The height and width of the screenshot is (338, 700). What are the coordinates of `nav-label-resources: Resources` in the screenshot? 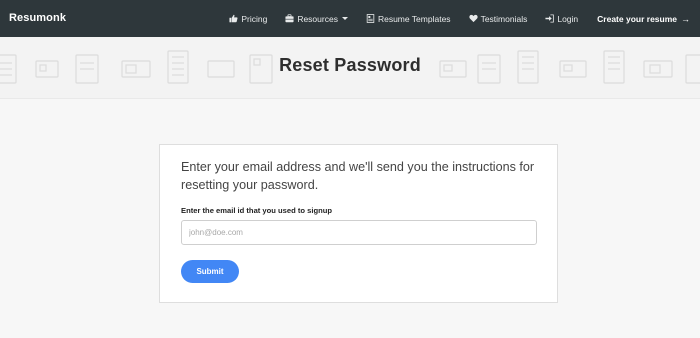 It's located at (317, 18).